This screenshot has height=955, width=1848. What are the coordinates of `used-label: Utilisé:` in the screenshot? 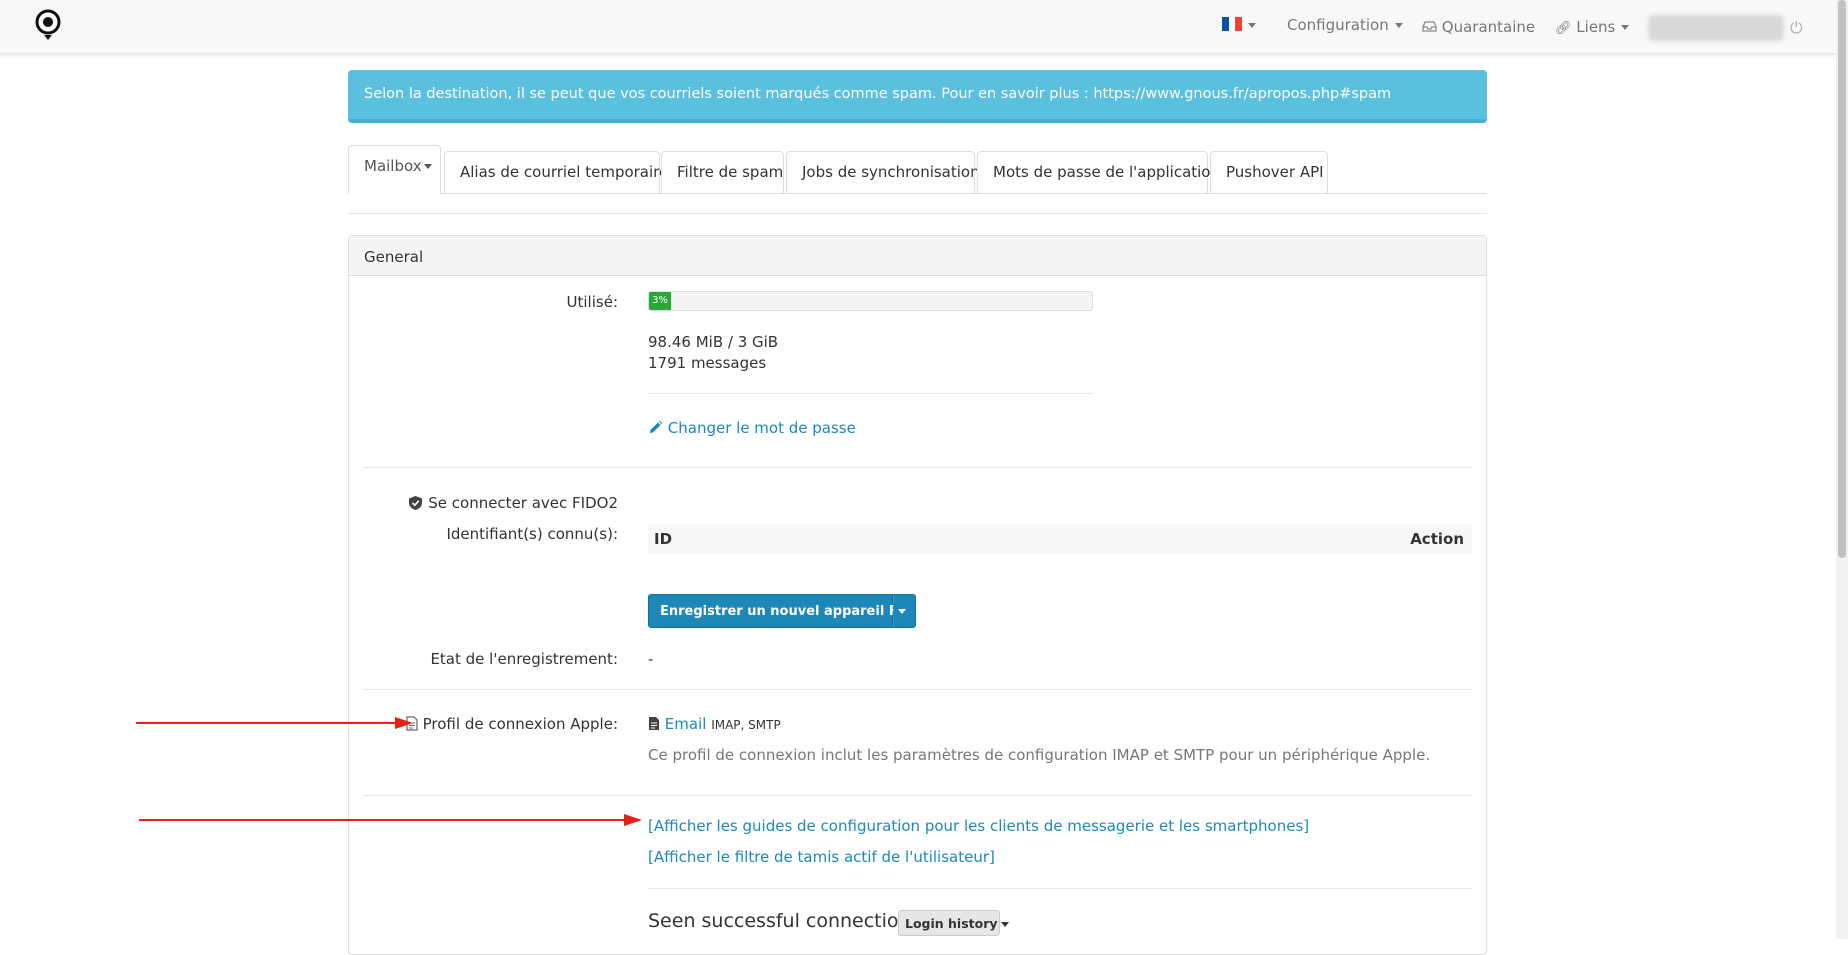 It's located at (592, 302).